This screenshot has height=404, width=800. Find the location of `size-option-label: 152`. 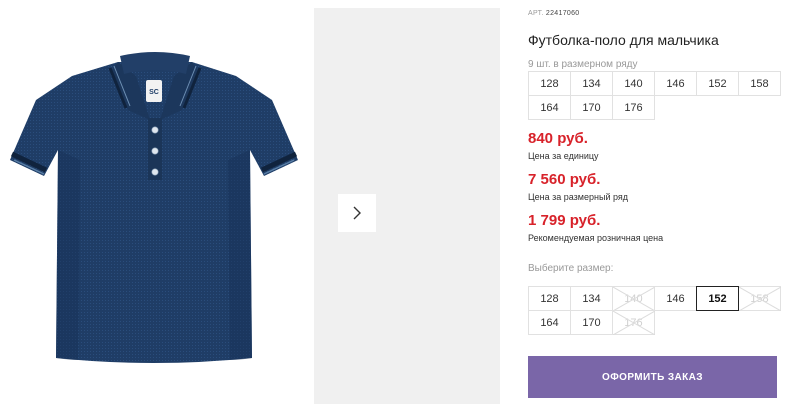

size-option-label: 152 is located at coordinates (717, 298).